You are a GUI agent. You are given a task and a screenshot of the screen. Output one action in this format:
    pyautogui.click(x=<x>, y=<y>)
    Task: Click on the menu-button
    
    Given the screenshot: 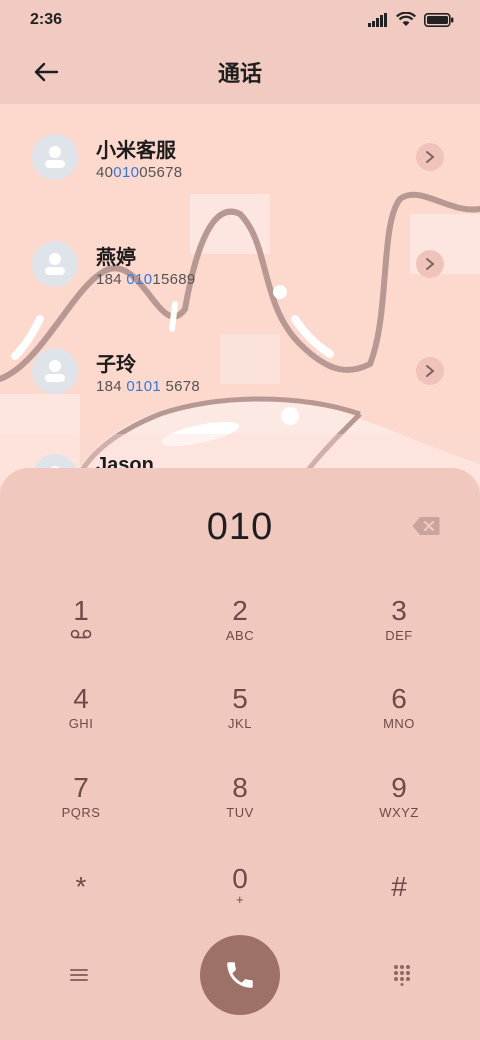 What is the action you would take?
    pyautogui.click(x=79, y=975)
    